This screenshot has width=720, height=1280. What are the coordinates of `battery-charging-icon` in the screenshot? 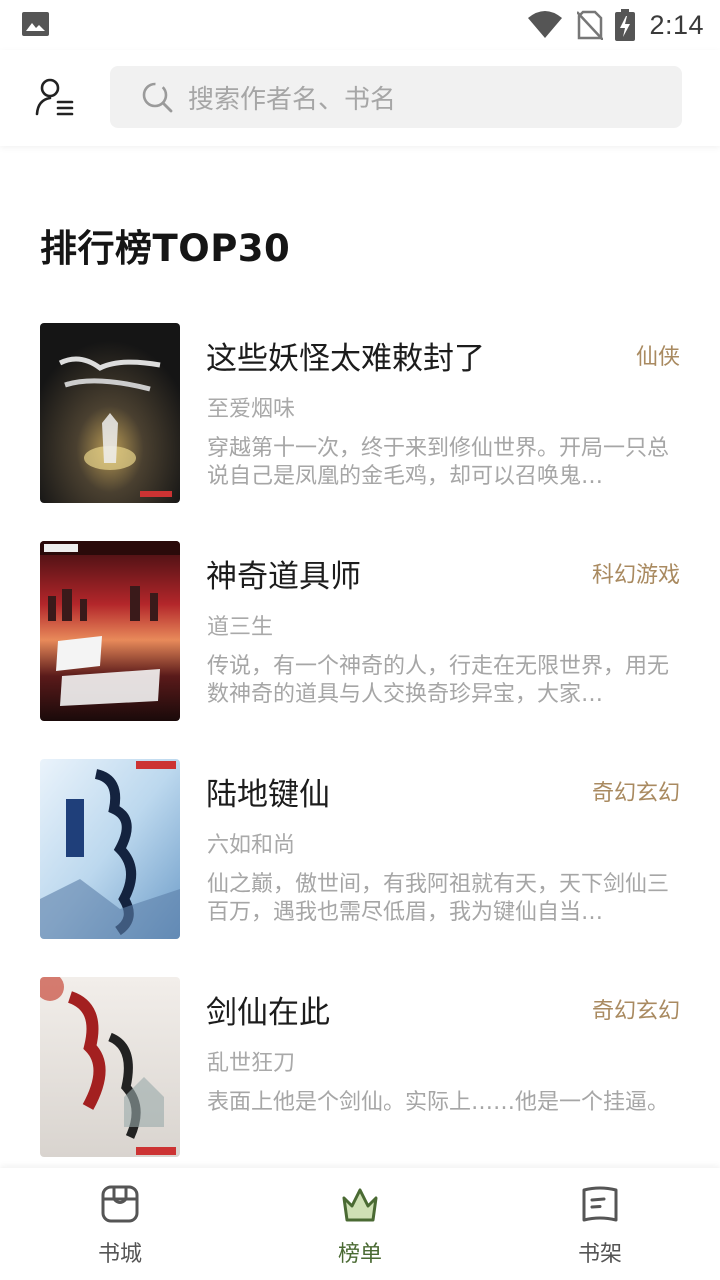 It's located at (625, 25).